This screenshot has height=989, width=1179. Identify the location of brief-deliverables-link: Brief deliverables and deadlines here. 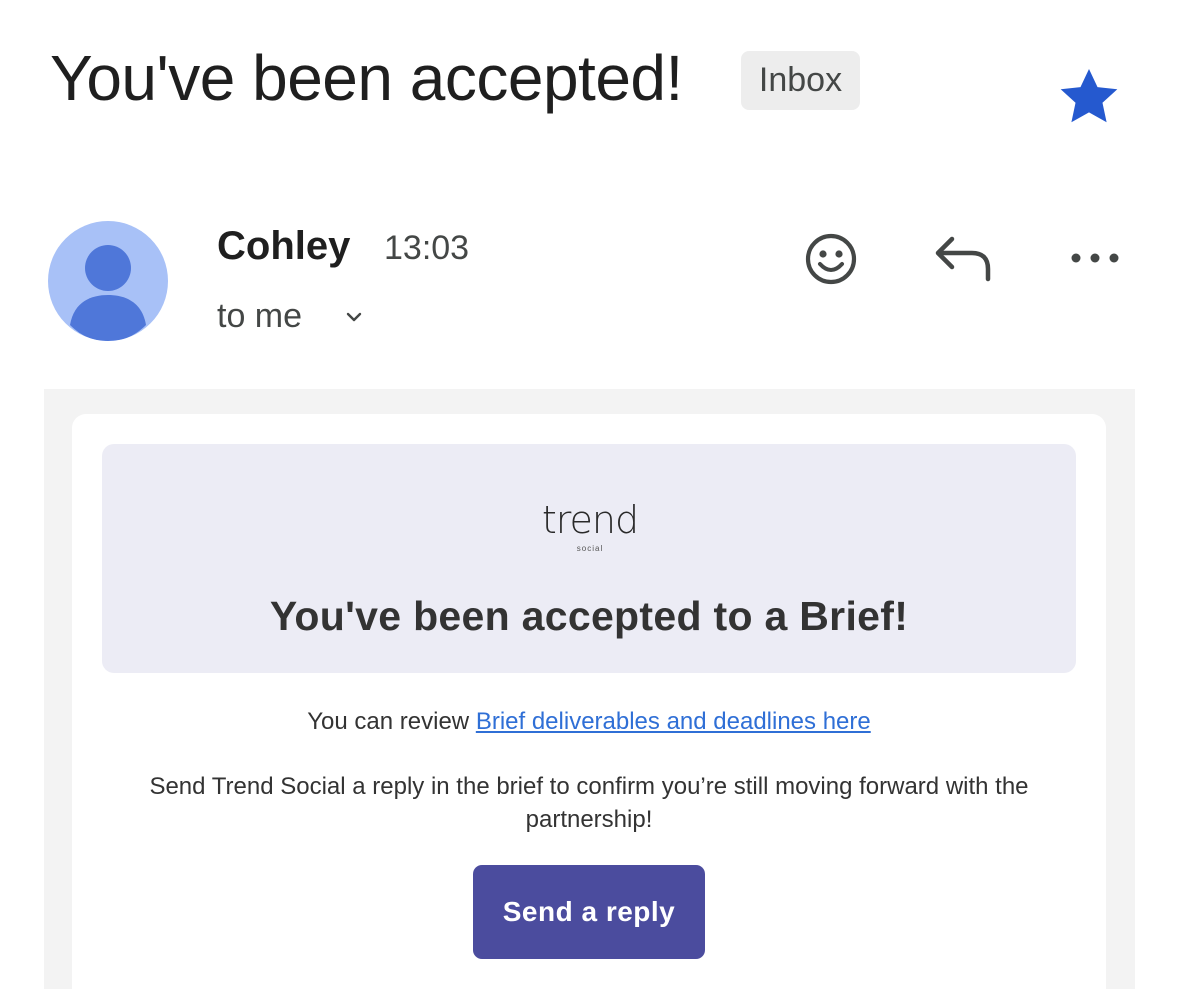
(673, 721).